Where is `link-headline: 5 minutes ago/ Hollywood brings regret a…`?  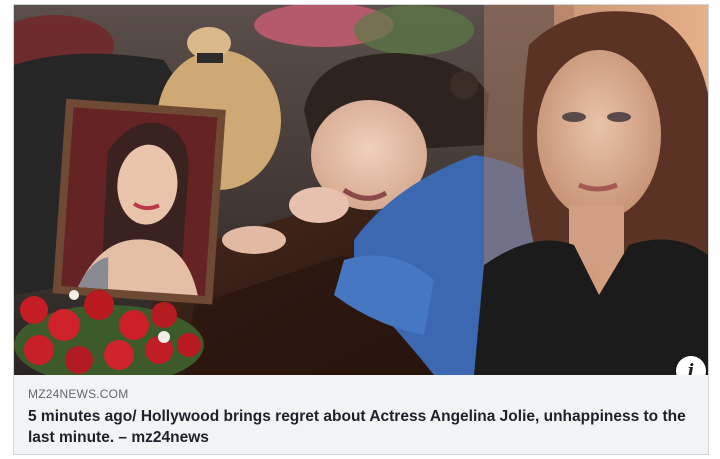 link-headline: 5 minutes ago/ Hollywood brings regret a… is located at coordinates (358, 427).